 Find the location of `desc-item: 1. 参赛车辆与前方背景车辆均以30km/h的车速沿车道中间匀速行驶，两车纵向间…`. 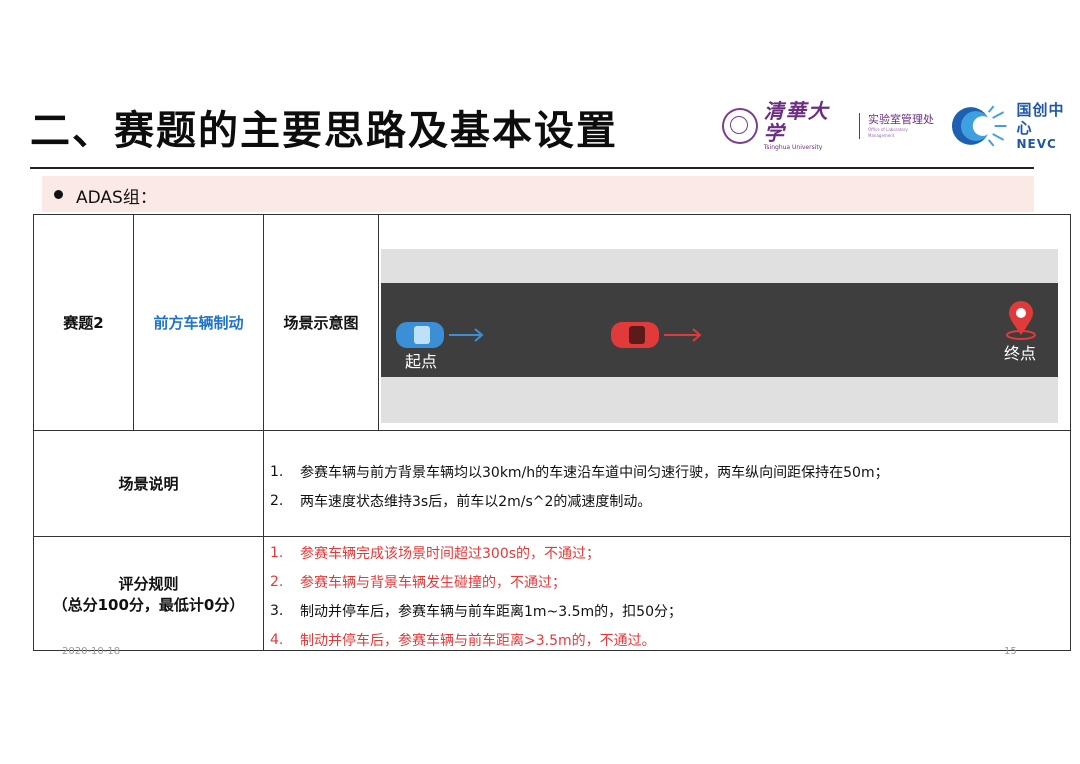

desc-item: 1. 参赛车辆与前方背景车辆均以30km/h的车速沿车道中间匀速行驶，两车纵向间… is located at coordinates (579, 471).